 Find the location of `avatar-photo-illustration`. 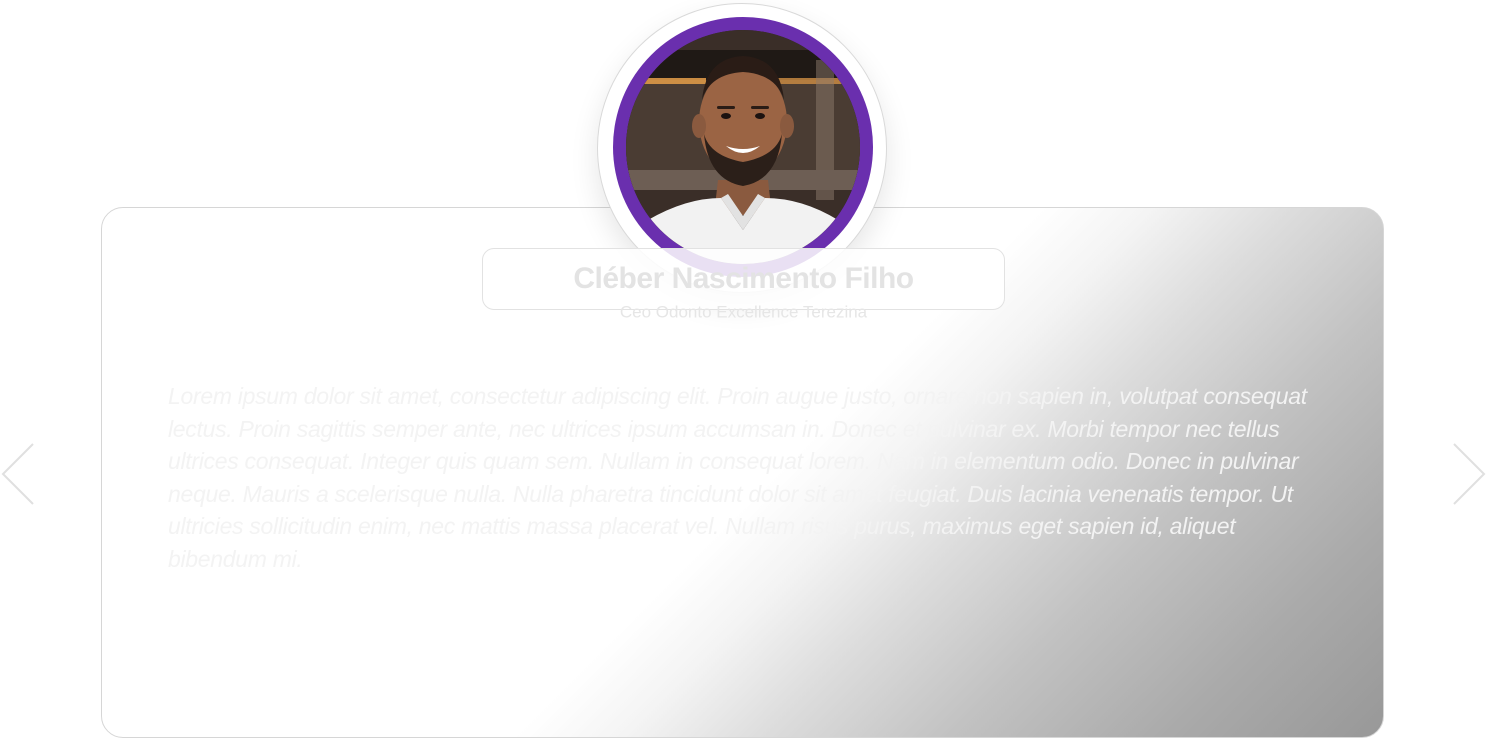

avatar-photo-illustration is located at coordinates (743, 147).